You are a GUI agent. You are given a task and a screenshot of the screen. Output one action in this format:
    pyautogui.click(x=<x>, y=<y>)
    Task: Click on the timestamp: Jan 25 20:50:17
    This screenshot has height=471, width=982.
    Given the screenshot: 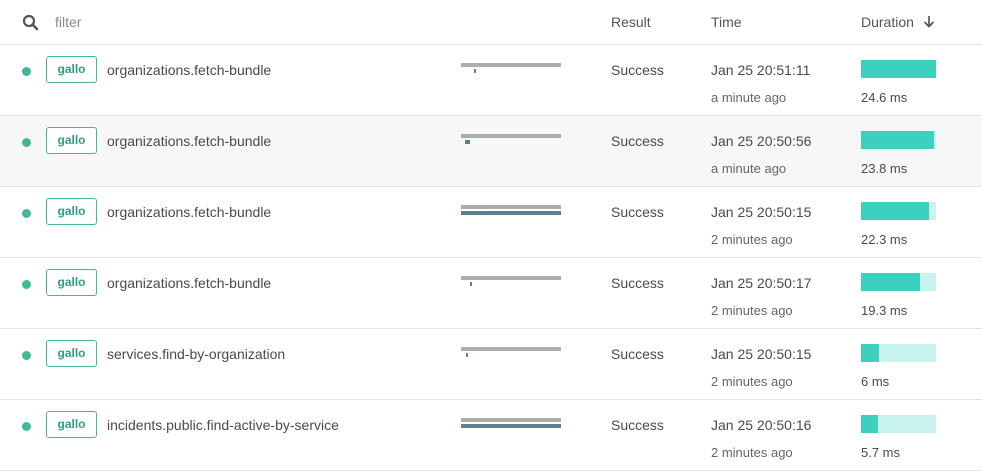 What is the action you would take?
    pyautogui.click(x=761, y=283)
    